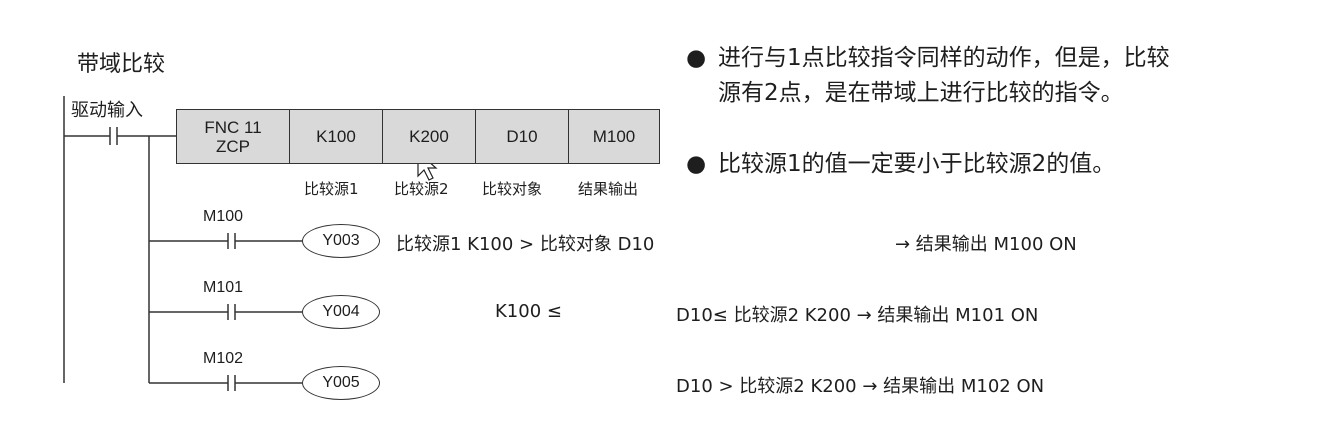 The image size is (1334, 439). What do you see at coordinates (341, 312) in the screenshot?
I see `output-coil: Y004` at bounding box center [341, 312].